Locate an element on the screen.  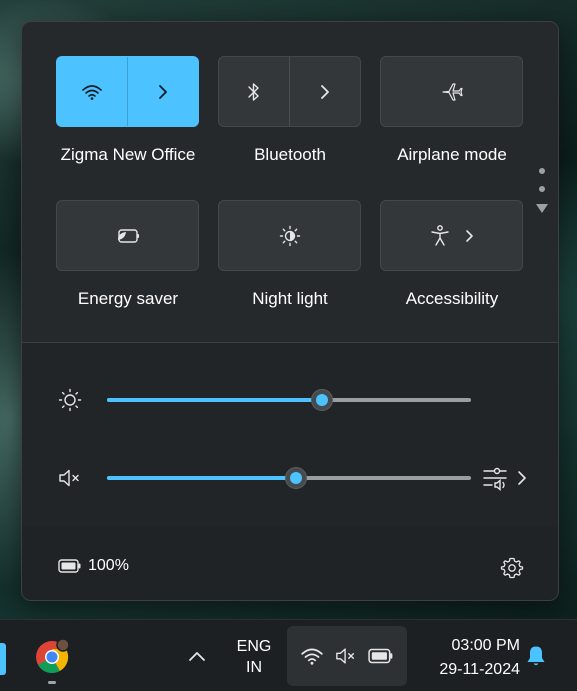
brightness-slider is located at coordinates (289, 400).